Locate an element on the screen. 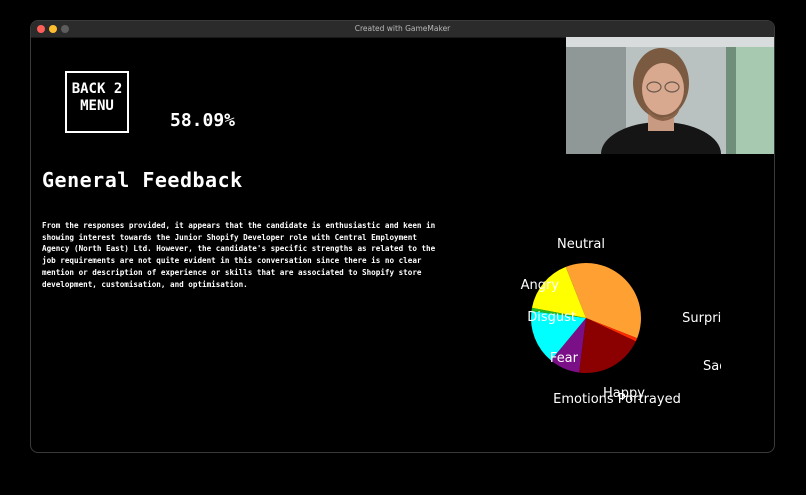  general-feedback-heading: General Feedback is located at coordinates (142, 180).